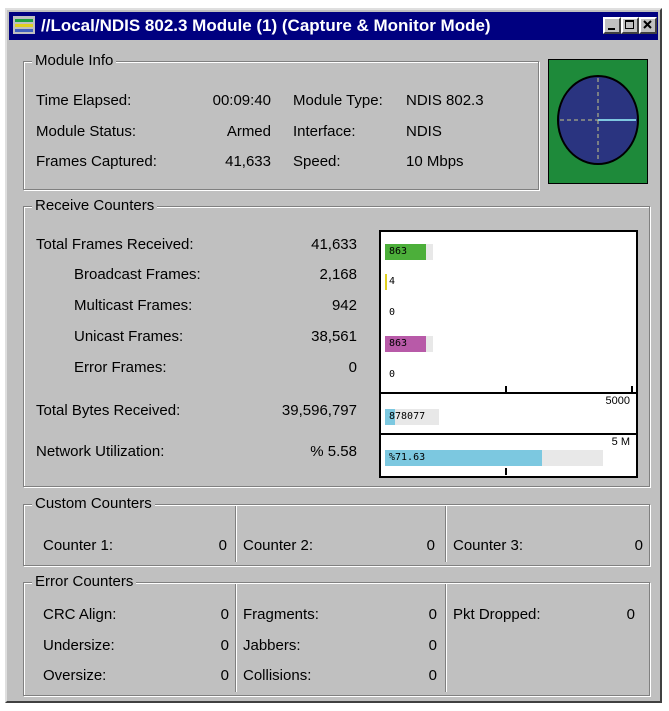 The image size is (669, 711). Describe the element at coordinates (137, 274) in the screenshot. I see `broadcast-frames-label: Broadcast Frames:` at that location.